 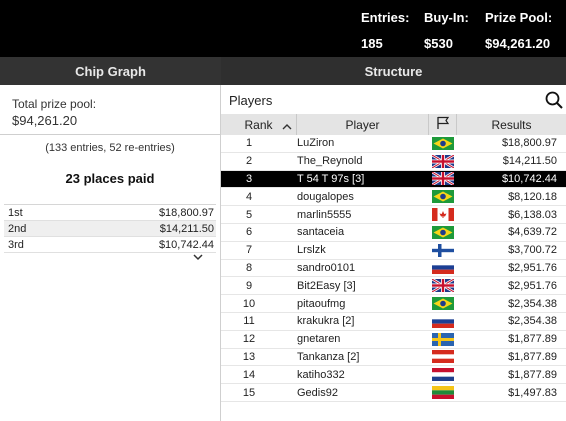 I want to click on player-name: gnetaren, so click(x=319, y=339).